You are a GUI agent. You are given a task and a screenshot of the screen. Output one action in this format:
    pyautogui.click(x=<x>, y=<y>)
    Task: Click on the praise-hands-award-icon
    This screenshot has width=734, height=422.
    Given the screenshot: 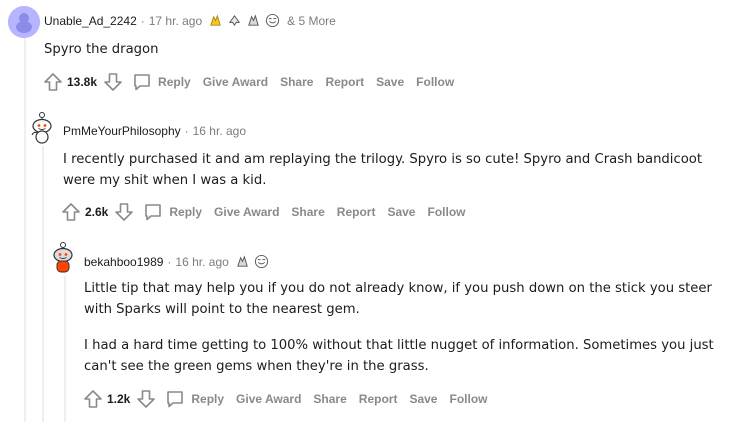 What is the action you would take?
    pyautogui.click(x=215, y=20)
    